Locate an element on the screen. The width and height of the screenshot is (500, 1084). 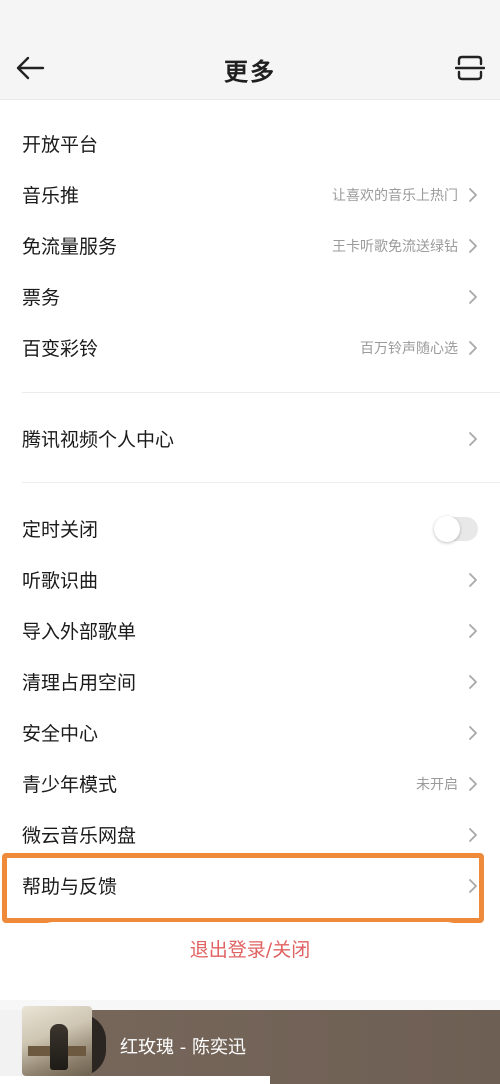
row-label: 百变彩铃 is located at coordinates (60, 349).